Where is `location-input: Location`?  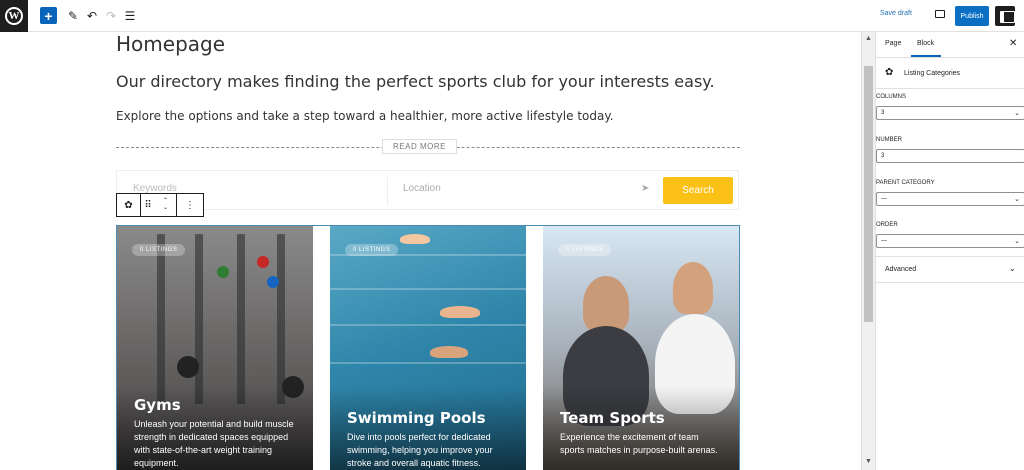 location-input: Location is located at coordinates (422, 188).